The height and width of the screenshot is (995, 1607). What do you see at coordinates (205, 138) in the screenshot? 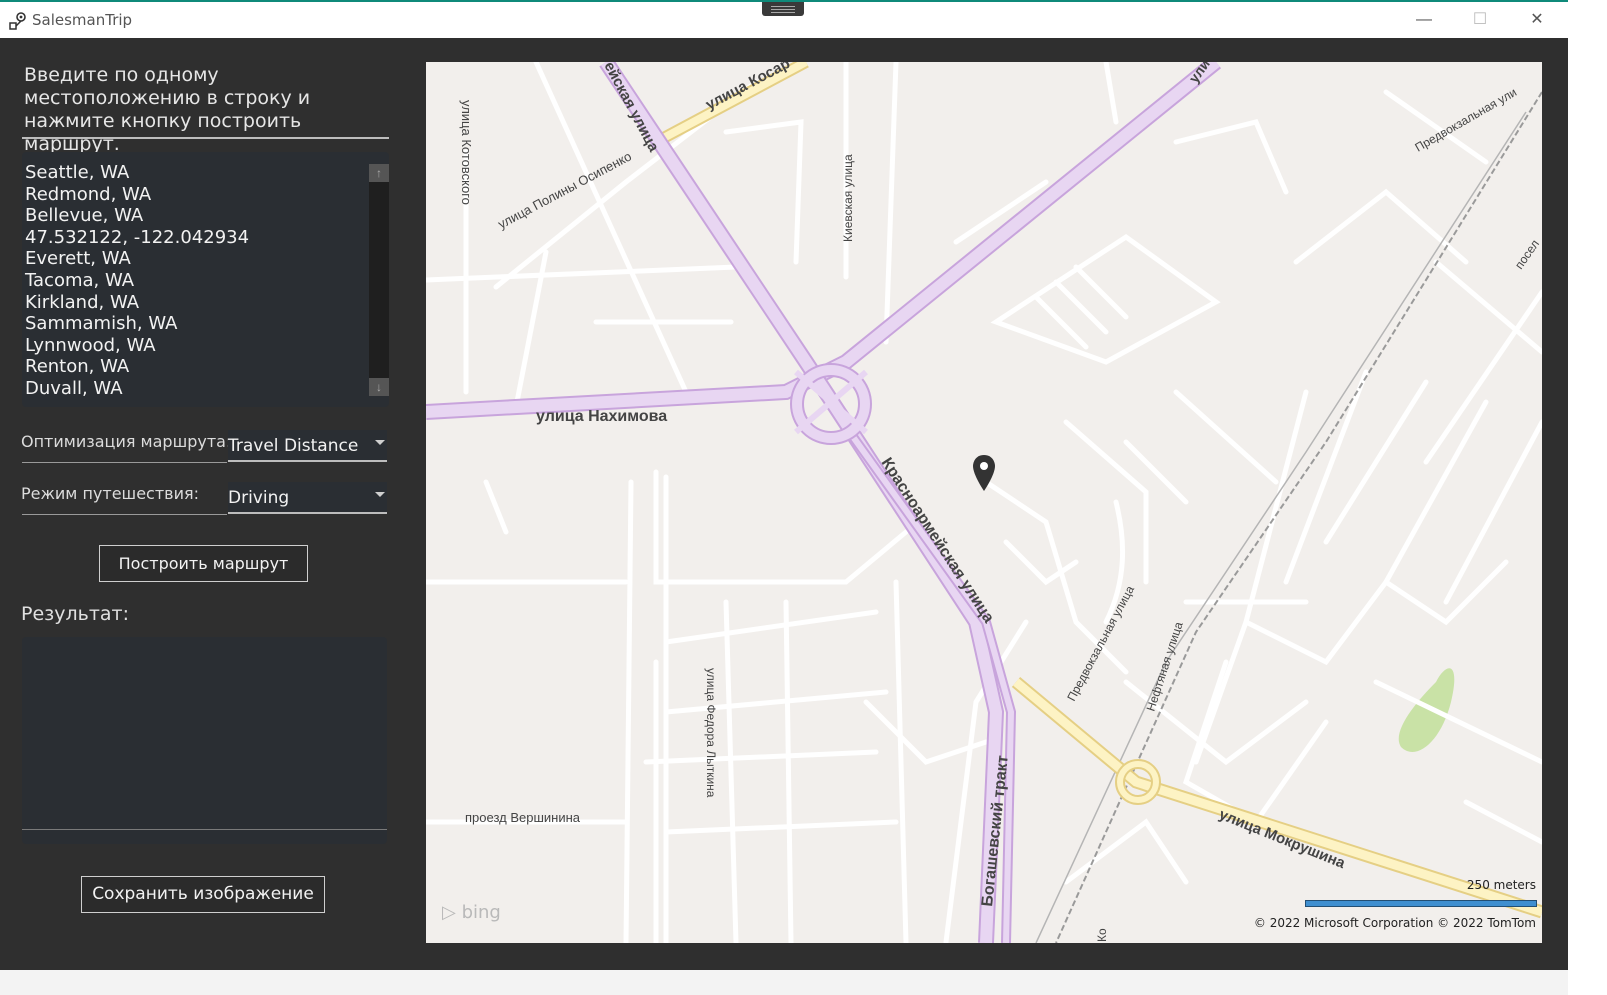
I see `divider` at bounding box center [205, 138].